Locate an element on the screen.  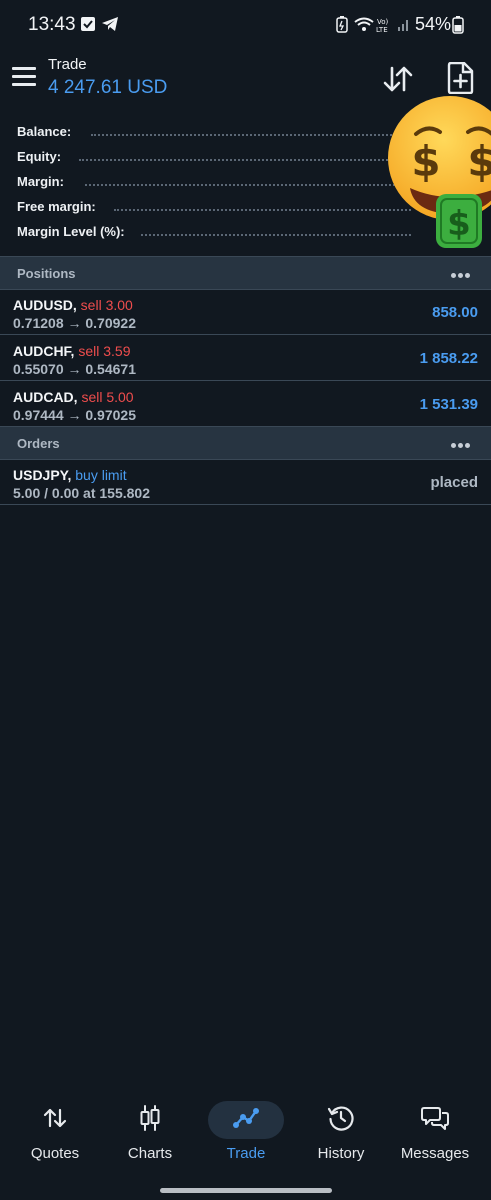
position-symbol: AUDCAD, is located at coordinates (45, 397).